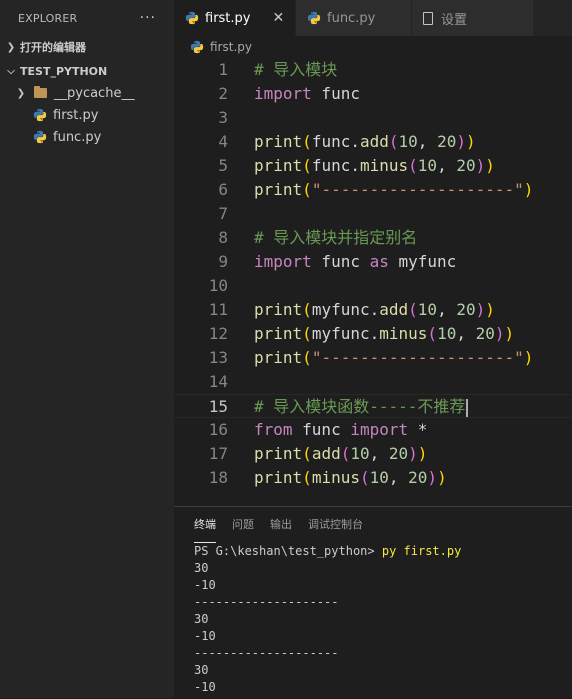 The image size is (572, 699). Describe the element at coordinates (53, 47) in the screenshot. I see `open-editors-label: 打开的编辑器` at that location.